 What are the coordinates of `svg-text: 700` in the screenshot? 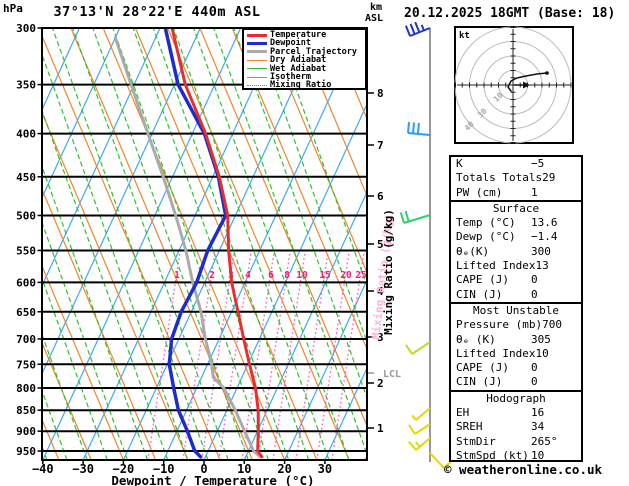 It's located at (26, 339).